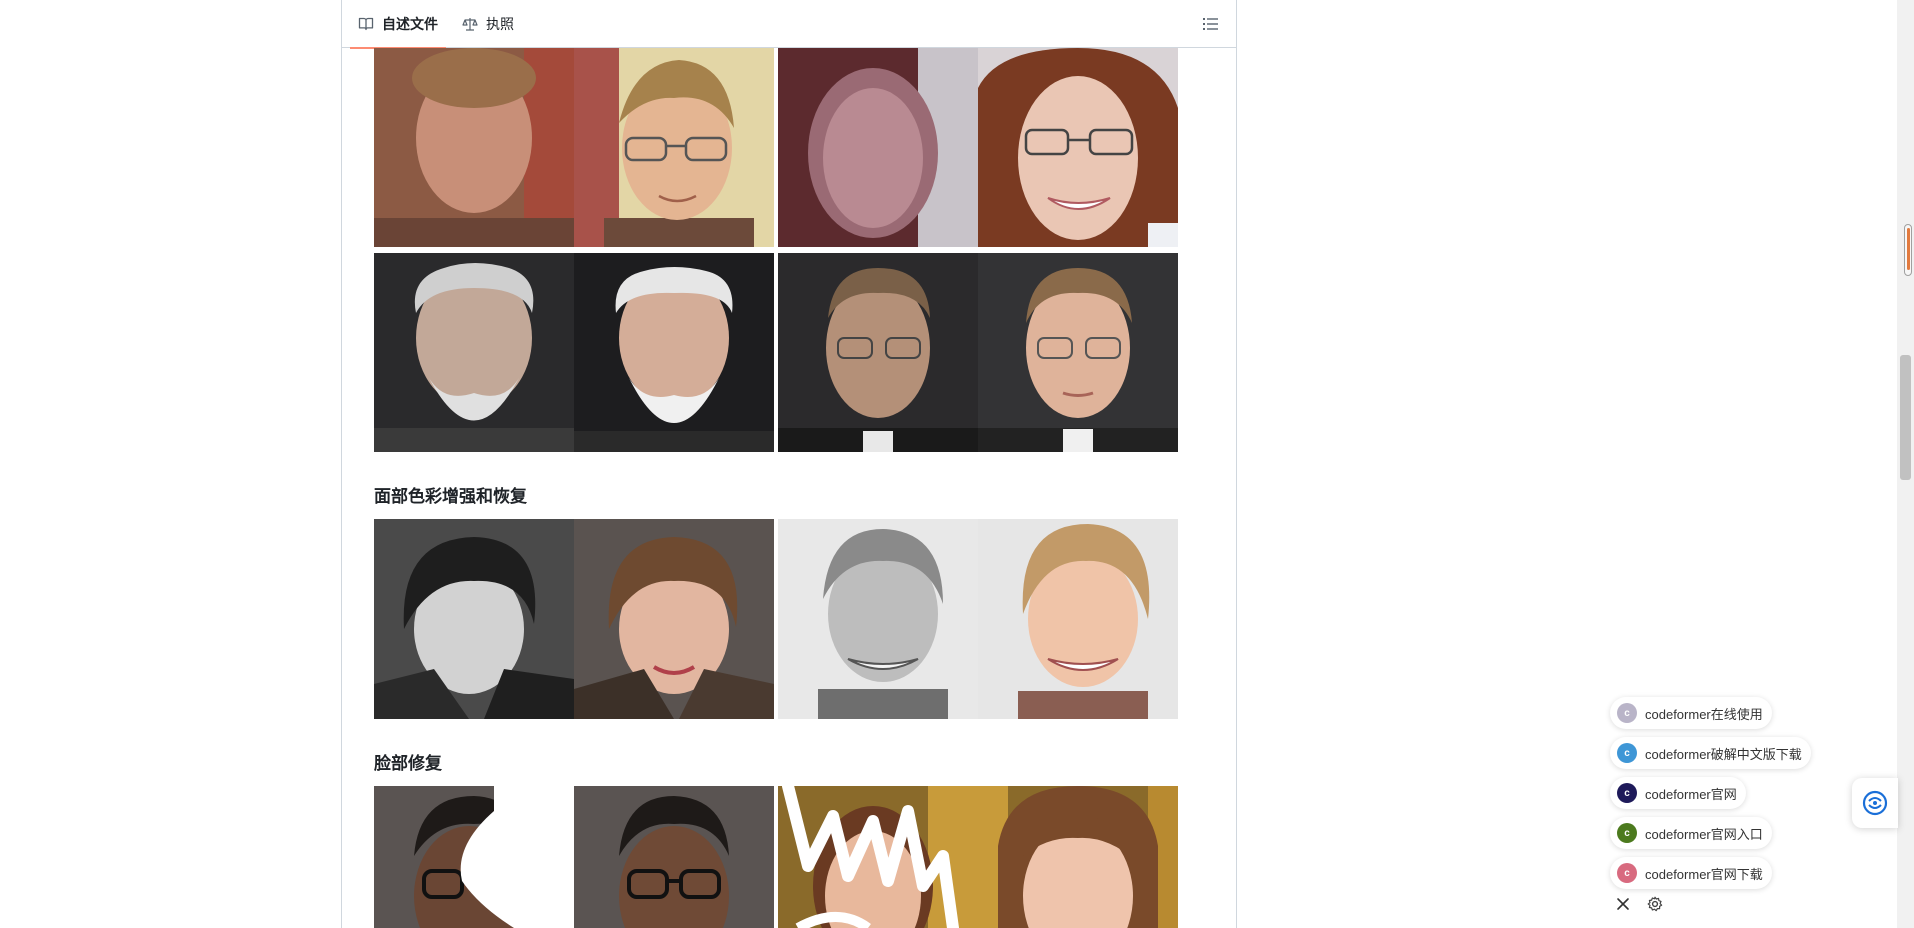  What do you see at coordinates (674, 352) in the screenshot?
I see `face-image-old-man-restored` at bounding box center [674, 352].